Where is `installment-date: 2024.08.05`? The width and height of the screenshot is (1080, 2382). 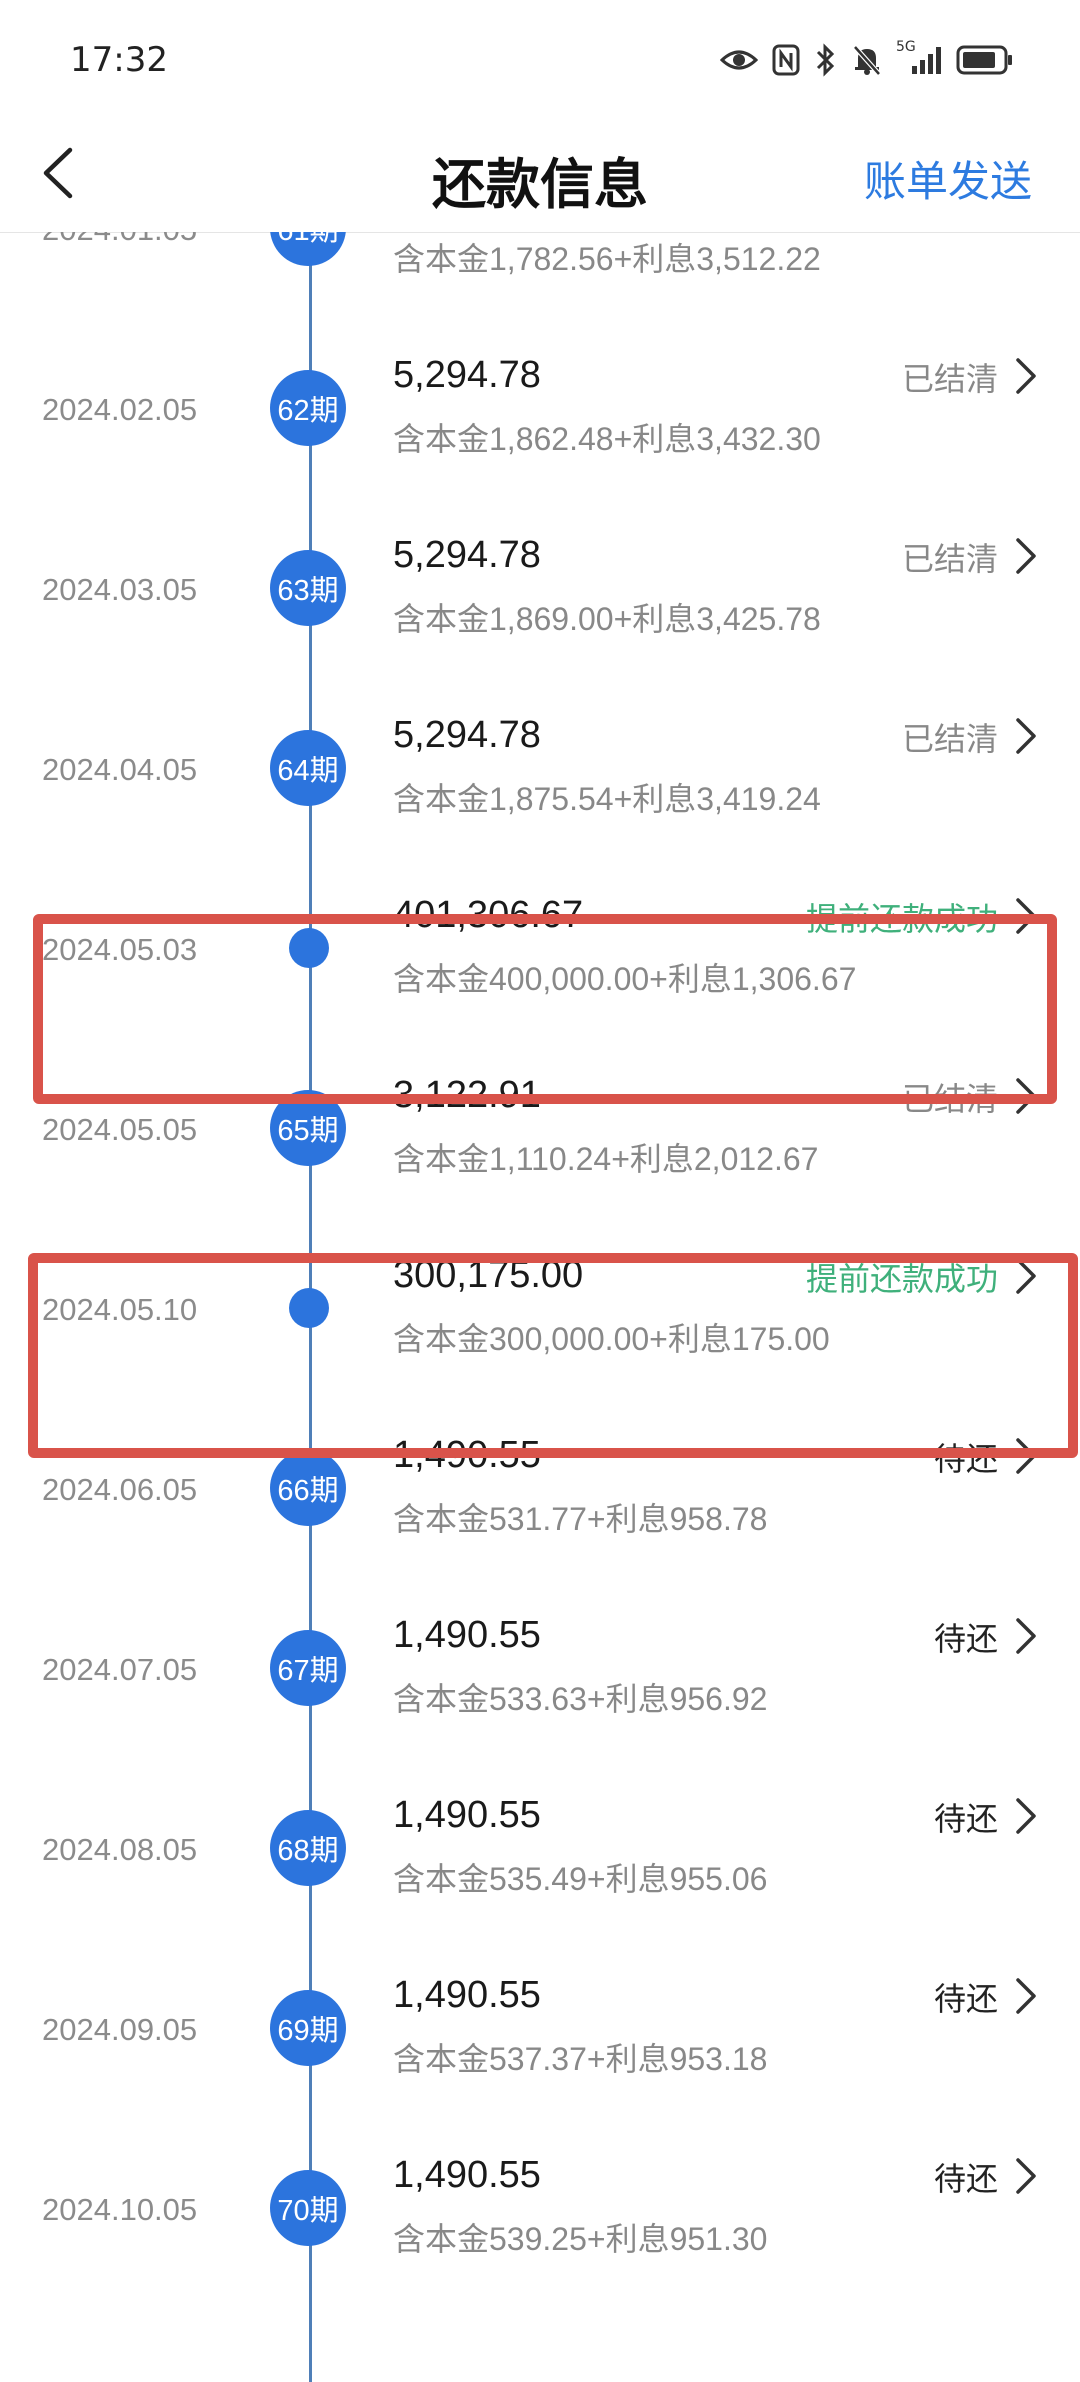
installment-date: 2024.08.05 is located at coordinates (120, 1849).